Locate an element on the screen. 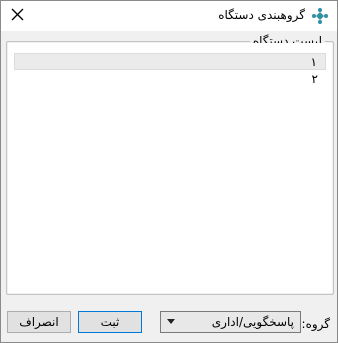 This screenshot has height=343, width=338. close-icon is located at coordinates (17, 14).